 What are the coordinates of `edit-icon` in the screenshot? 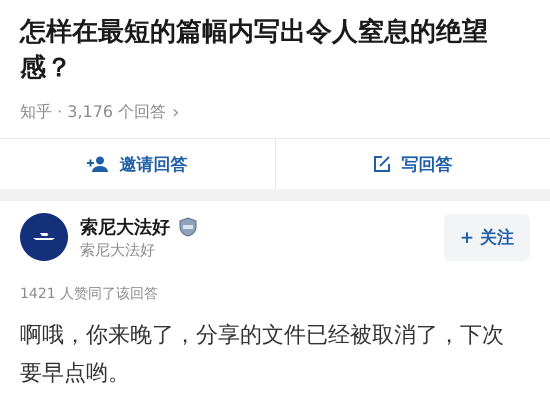 It's located at (382, 164).